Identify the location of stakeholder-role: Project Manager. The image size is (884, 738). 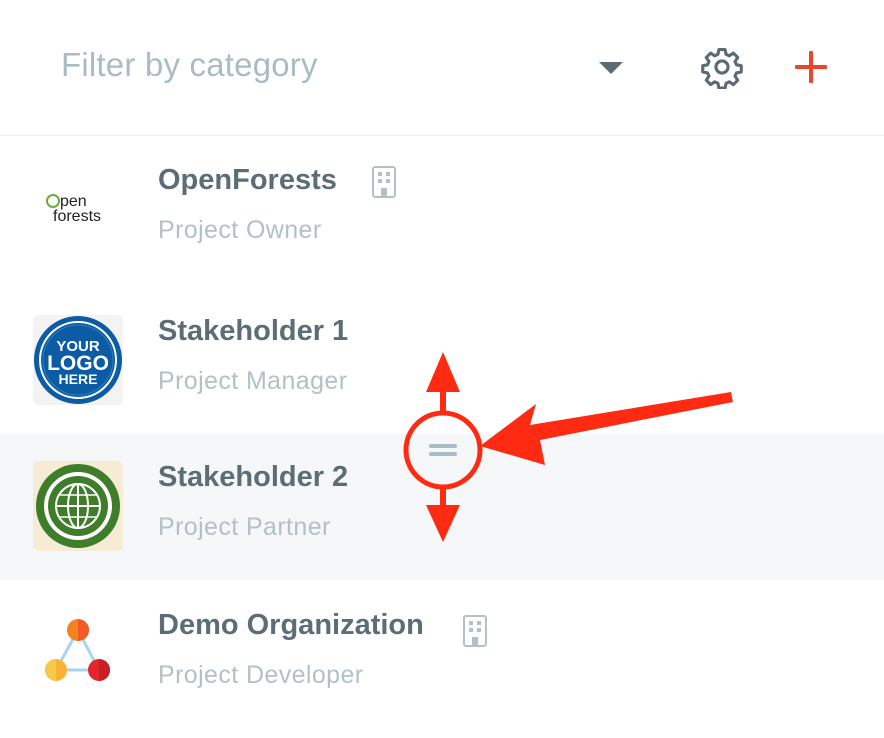
(253, 381).